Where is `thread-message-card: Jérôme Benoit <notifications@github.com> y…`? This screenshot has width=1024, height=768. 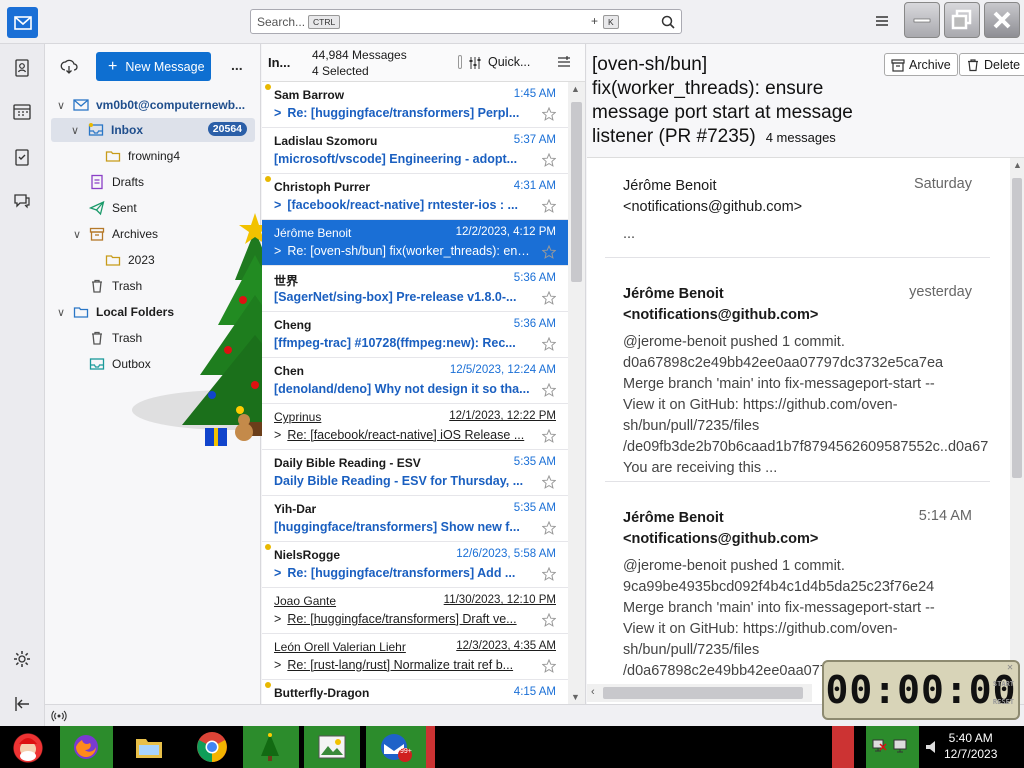
thread-message-card: Jérôme Benoit <notifications@github.com> y… is located at coordinates (797, 374).